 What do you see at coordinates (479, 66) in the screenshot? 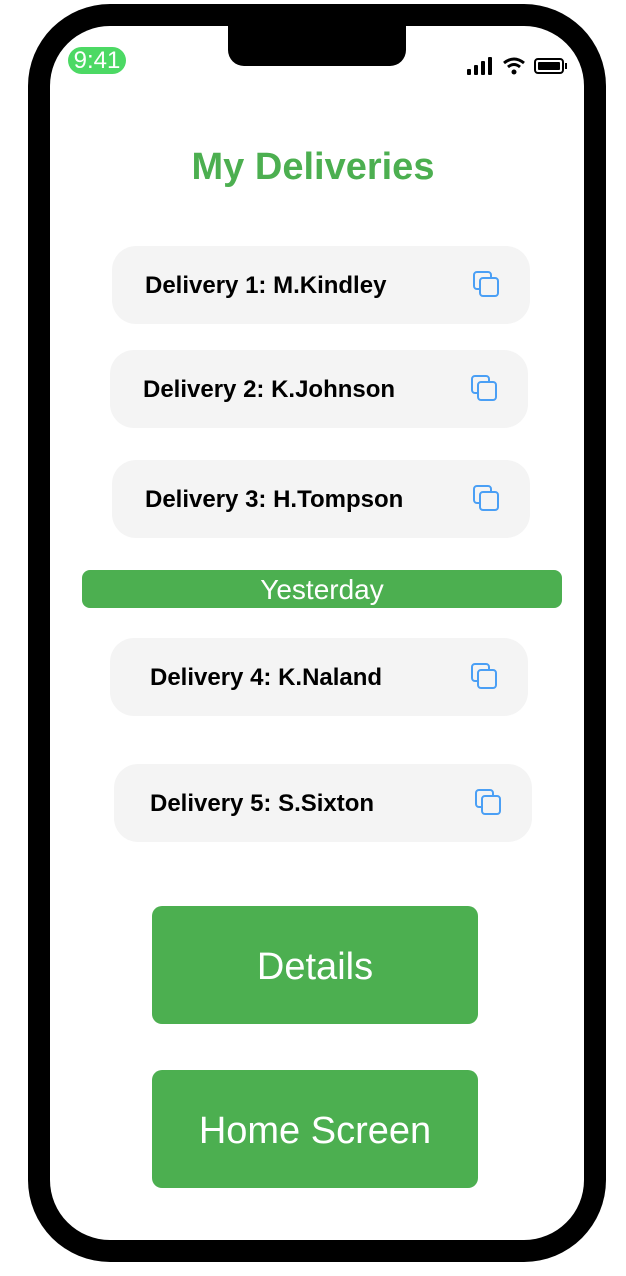
I see `signal-icon` at bounding box center [479, 66].